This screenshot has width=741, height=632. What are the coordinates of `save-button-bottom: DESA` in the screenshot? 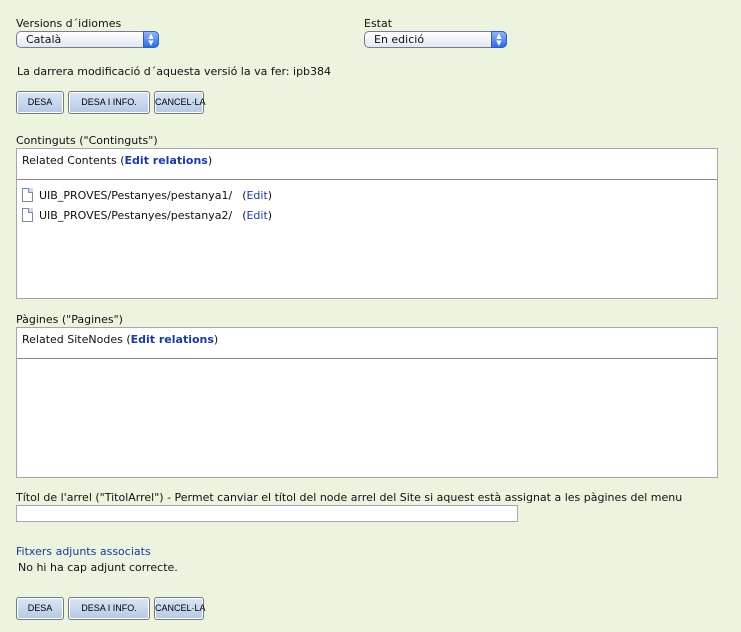 It's located at (40, 608).